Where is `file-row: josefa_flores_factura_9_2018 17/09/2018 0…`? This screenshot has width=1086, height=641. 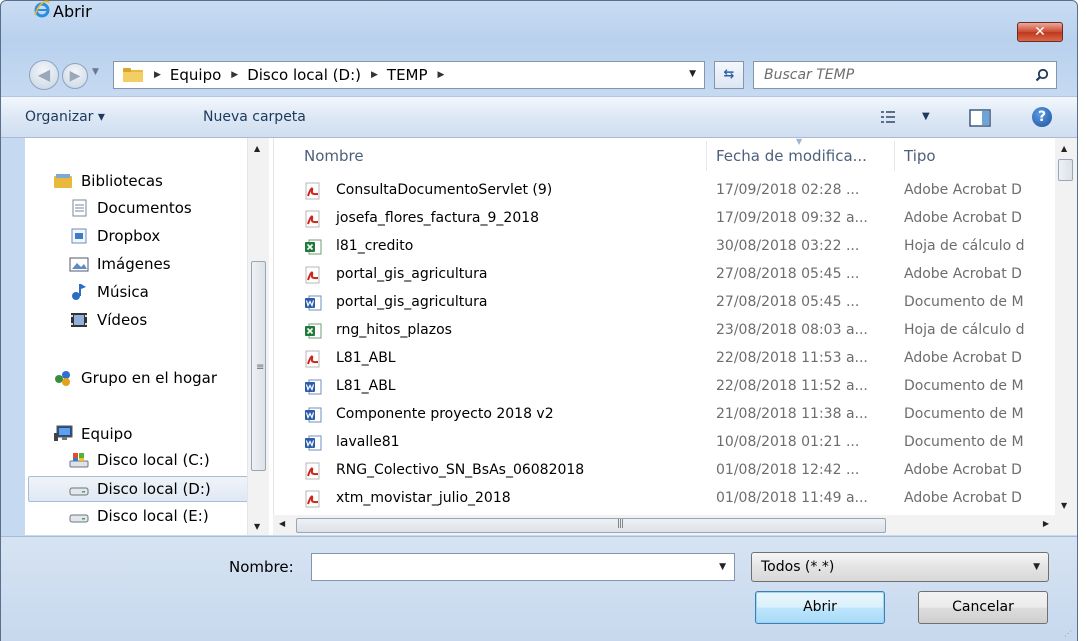
file-row: josefa_flores_factura_9_2018 17/09/2018 0… is located at coordinates (665, 219).